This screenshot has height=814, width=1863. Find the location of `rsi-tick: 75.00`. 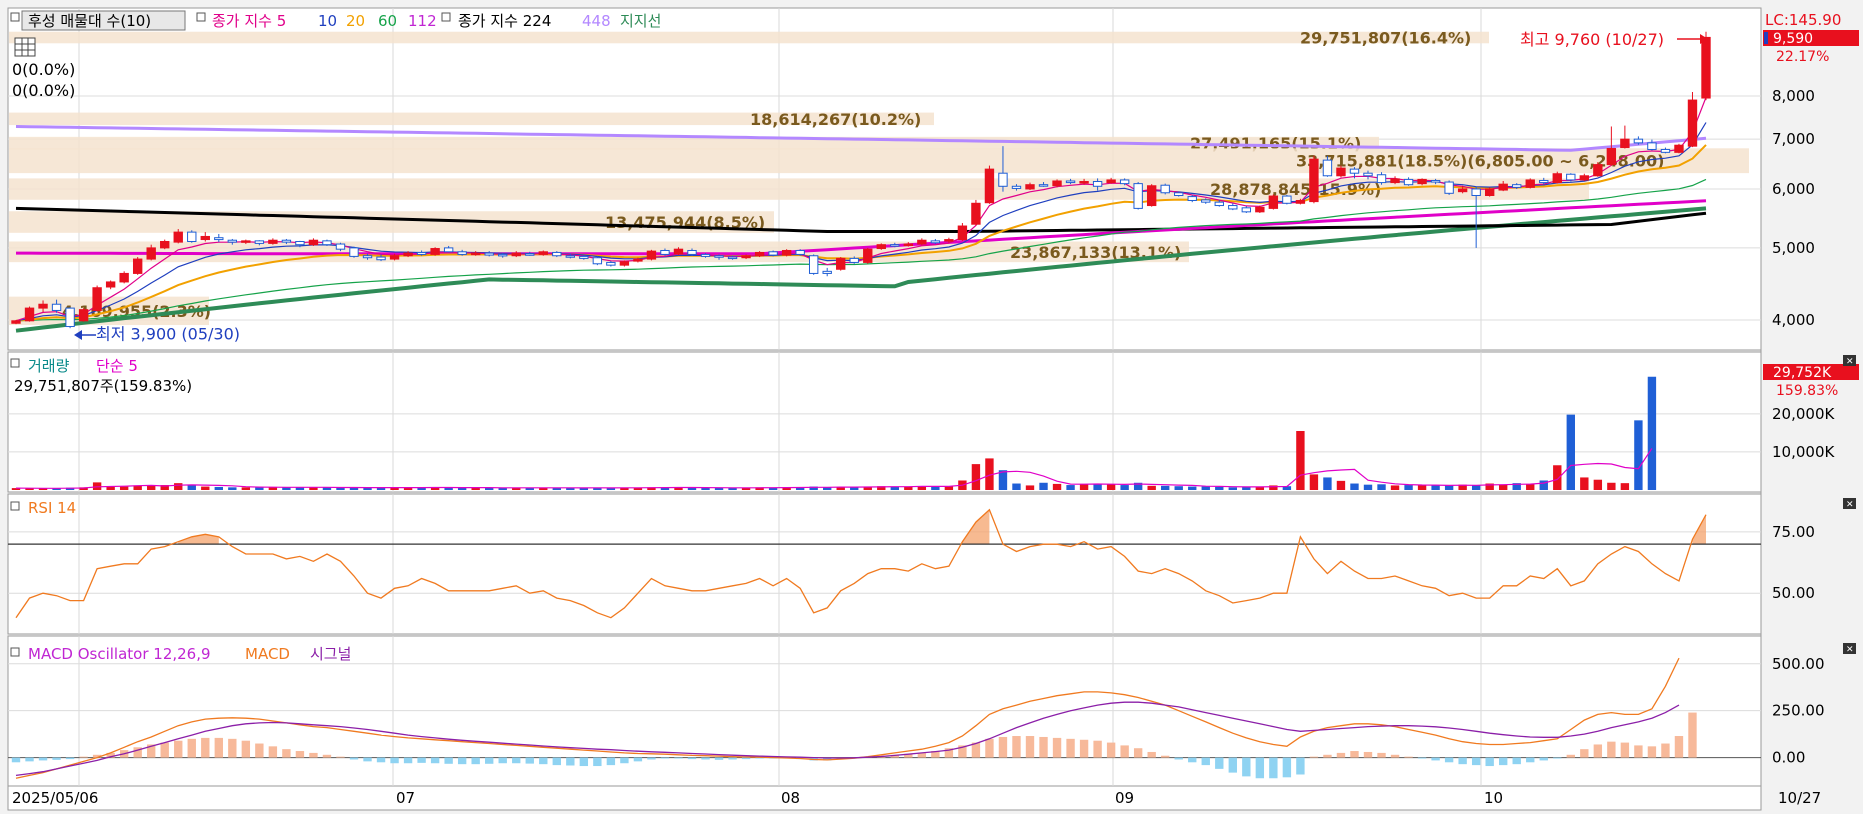

rsi-tick: 75.00 is located at coordinates (1793, 532).